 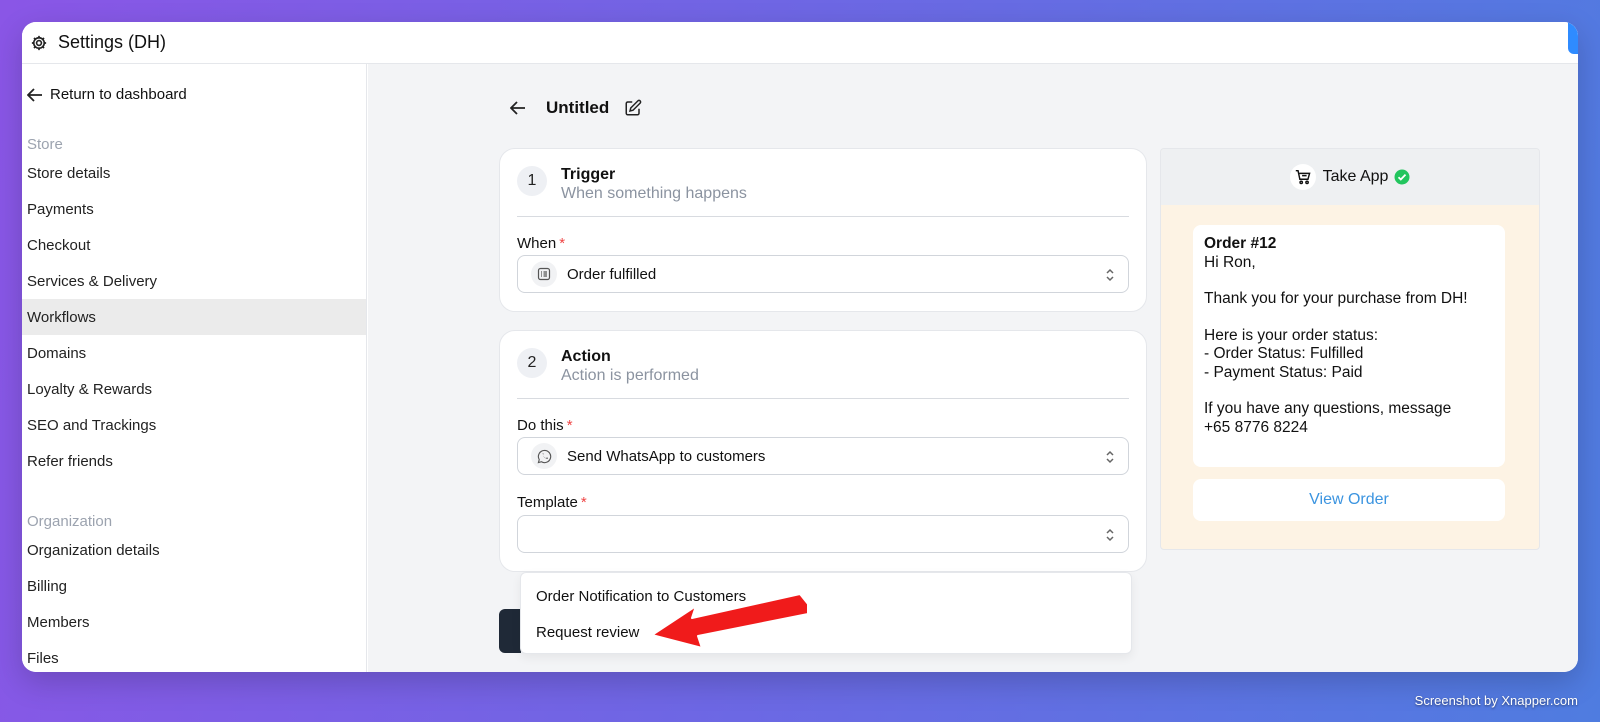 What do you see at coordinates (1402, 177) in the screenshot?
I see `verified-check-icon` at bounding box center [1402, 177].